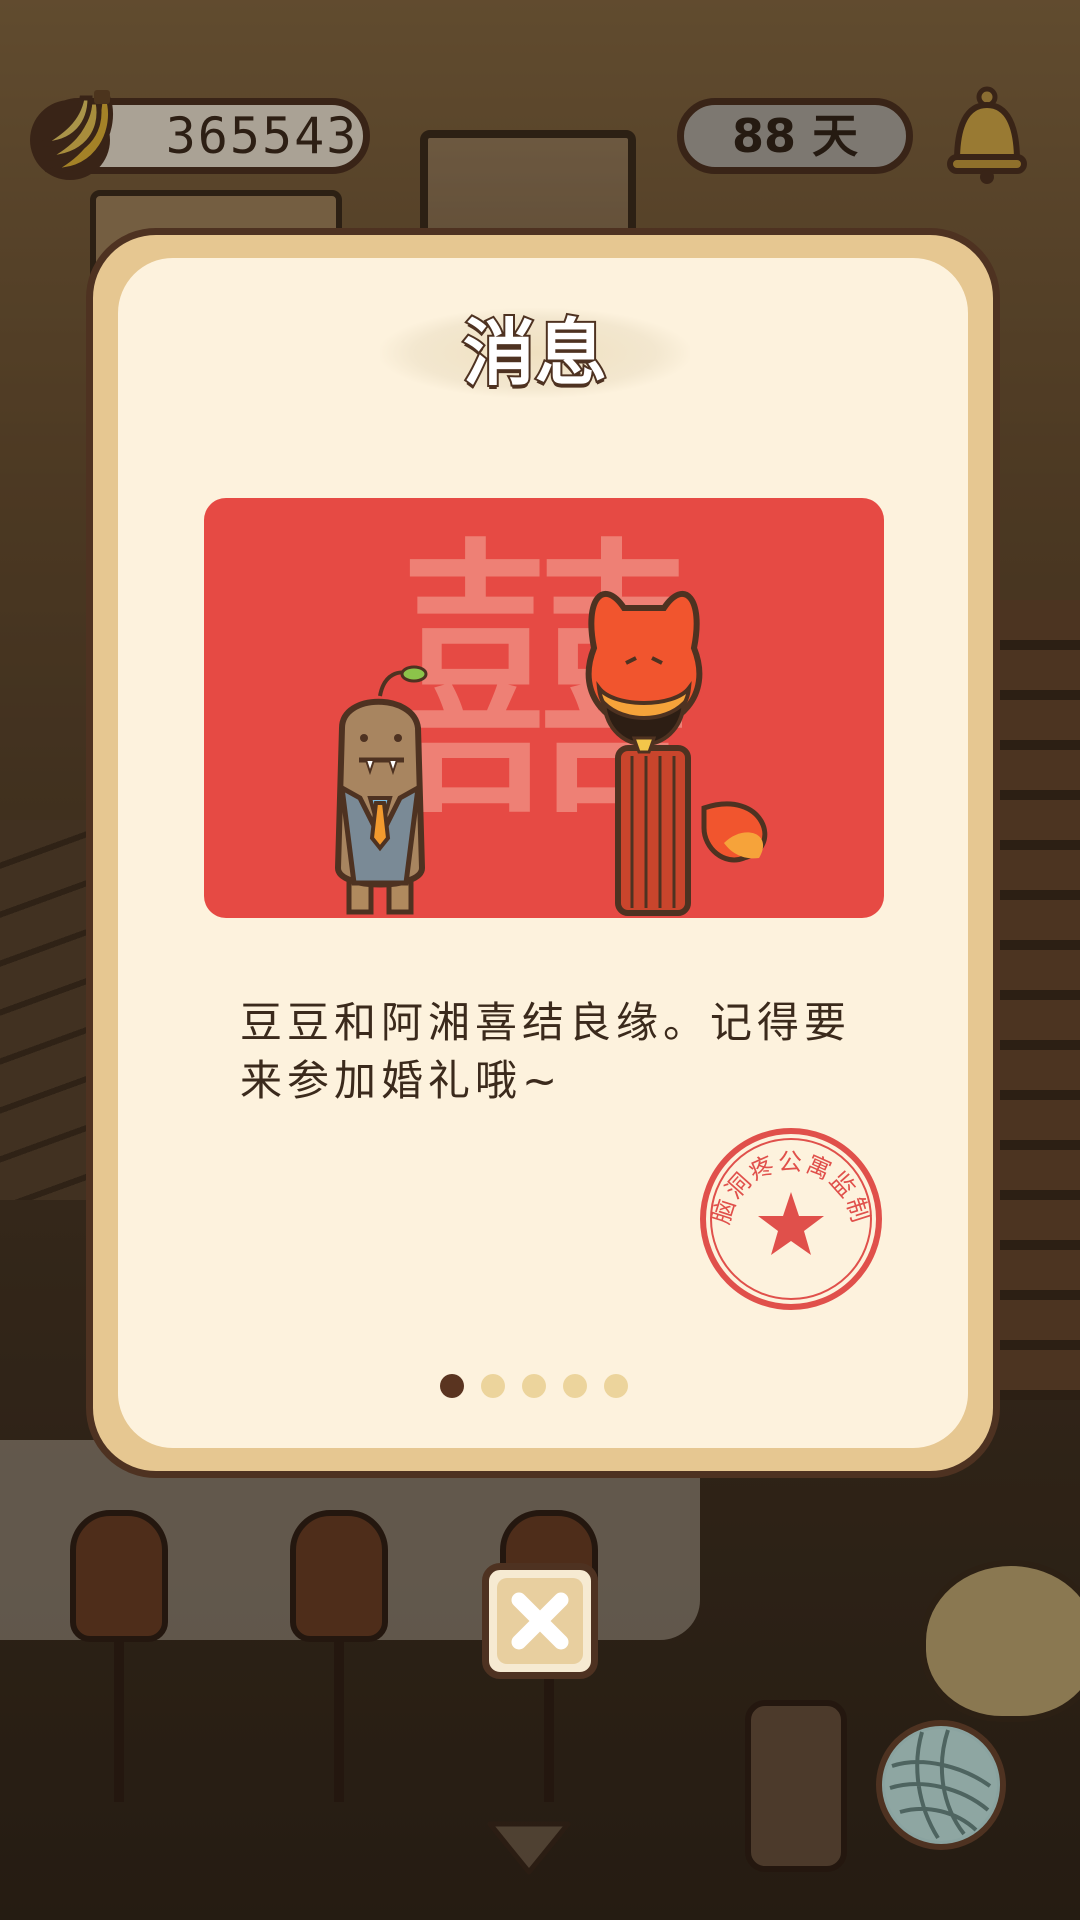 This screenshot has height=1920, width=1080. I want to click on page-indicator, so click(534, 1386).